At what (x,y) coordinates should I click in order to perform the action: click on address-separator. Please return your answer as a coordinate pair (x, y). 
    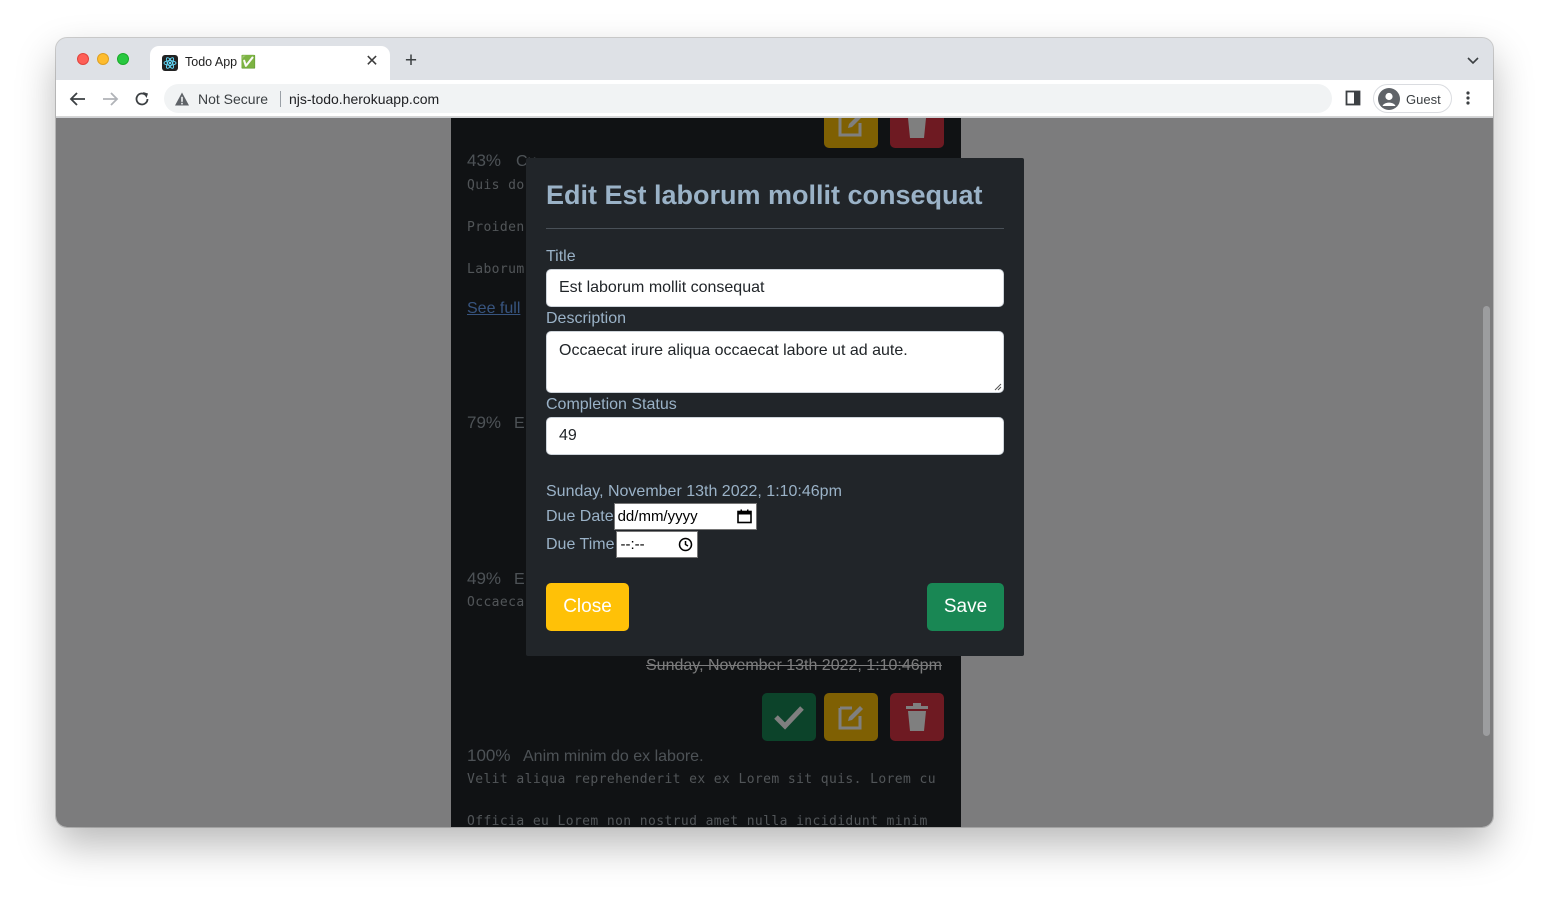
    Looking at the image, I should click on (280, 99).